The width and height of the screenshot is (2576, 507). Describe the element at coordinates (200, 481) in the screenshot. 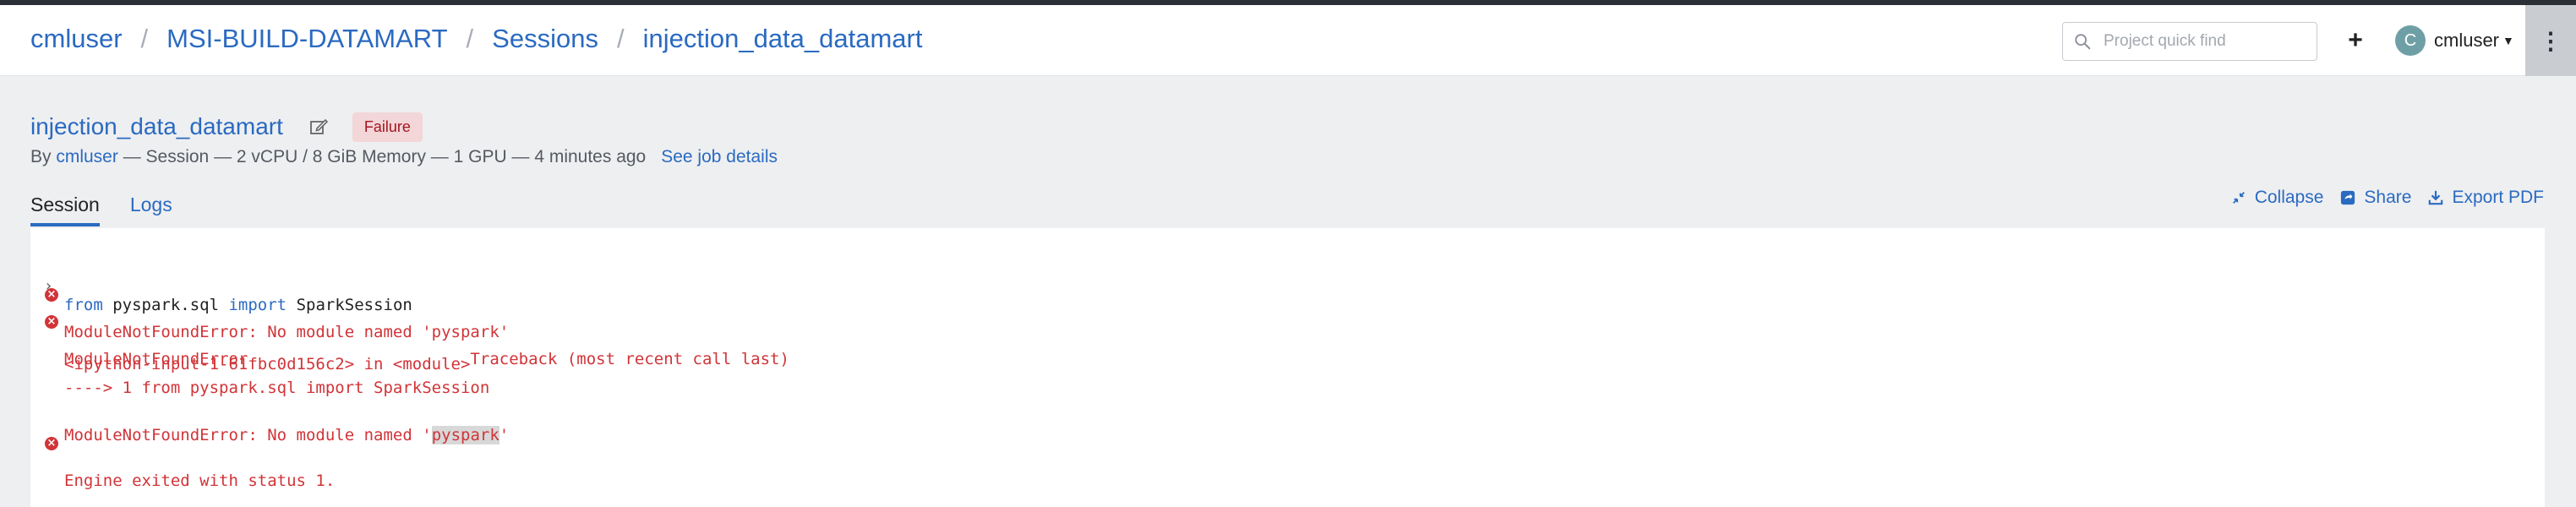

I see `exit-text: Engine exited with status 1.` at that location.